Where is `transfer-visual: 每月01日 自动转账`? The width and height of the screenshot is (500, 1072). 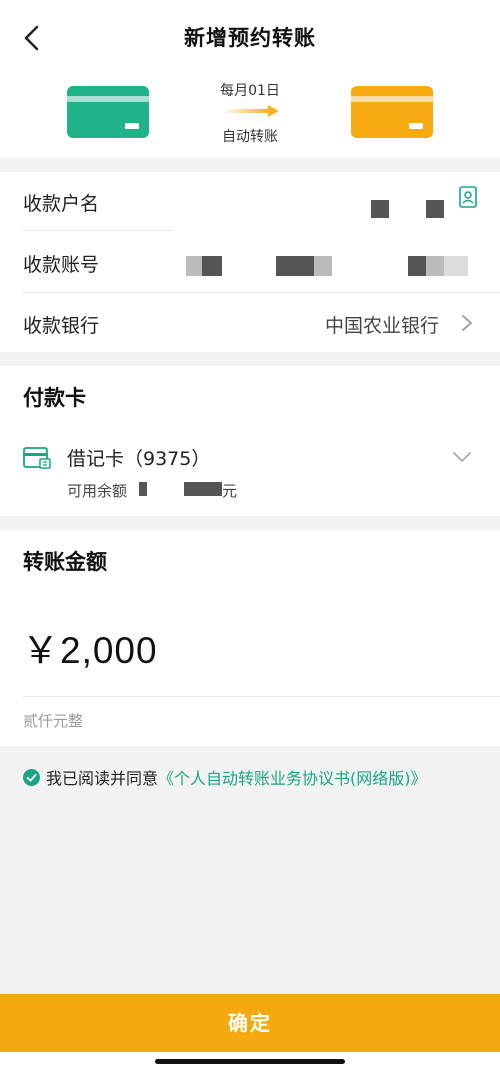 transfer-visual: 每月01日 自动转账 is located at coordinates (250, 118).